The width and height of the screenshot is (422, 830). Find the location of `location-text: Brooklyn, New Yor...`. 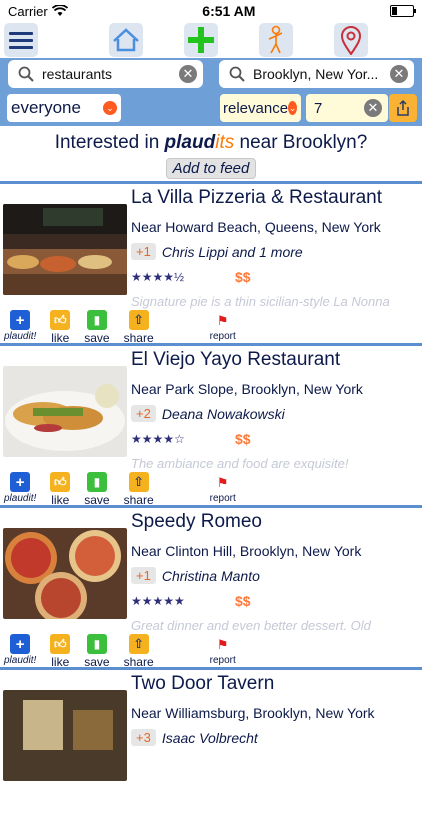

location-text: Brooklyn, New Yor... is located at coordinates (316, 74).